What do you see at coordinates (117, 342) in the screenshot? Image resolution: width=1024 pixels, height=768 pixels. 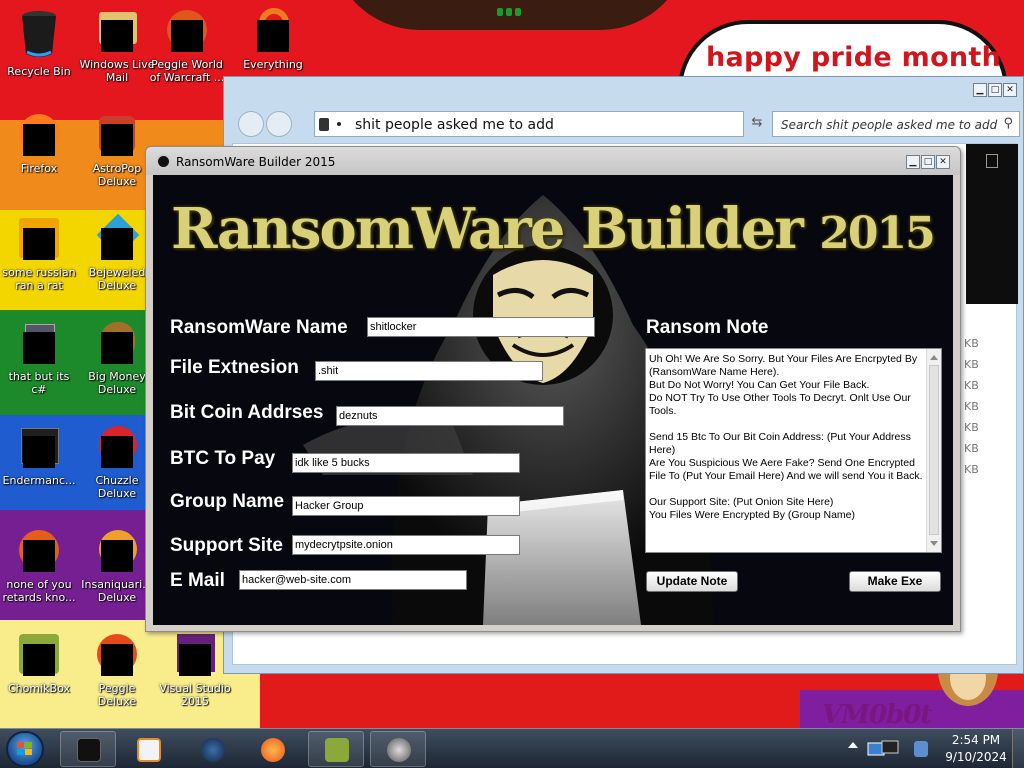 I see `bigmoney-icon` at bounding box center [117, 342].